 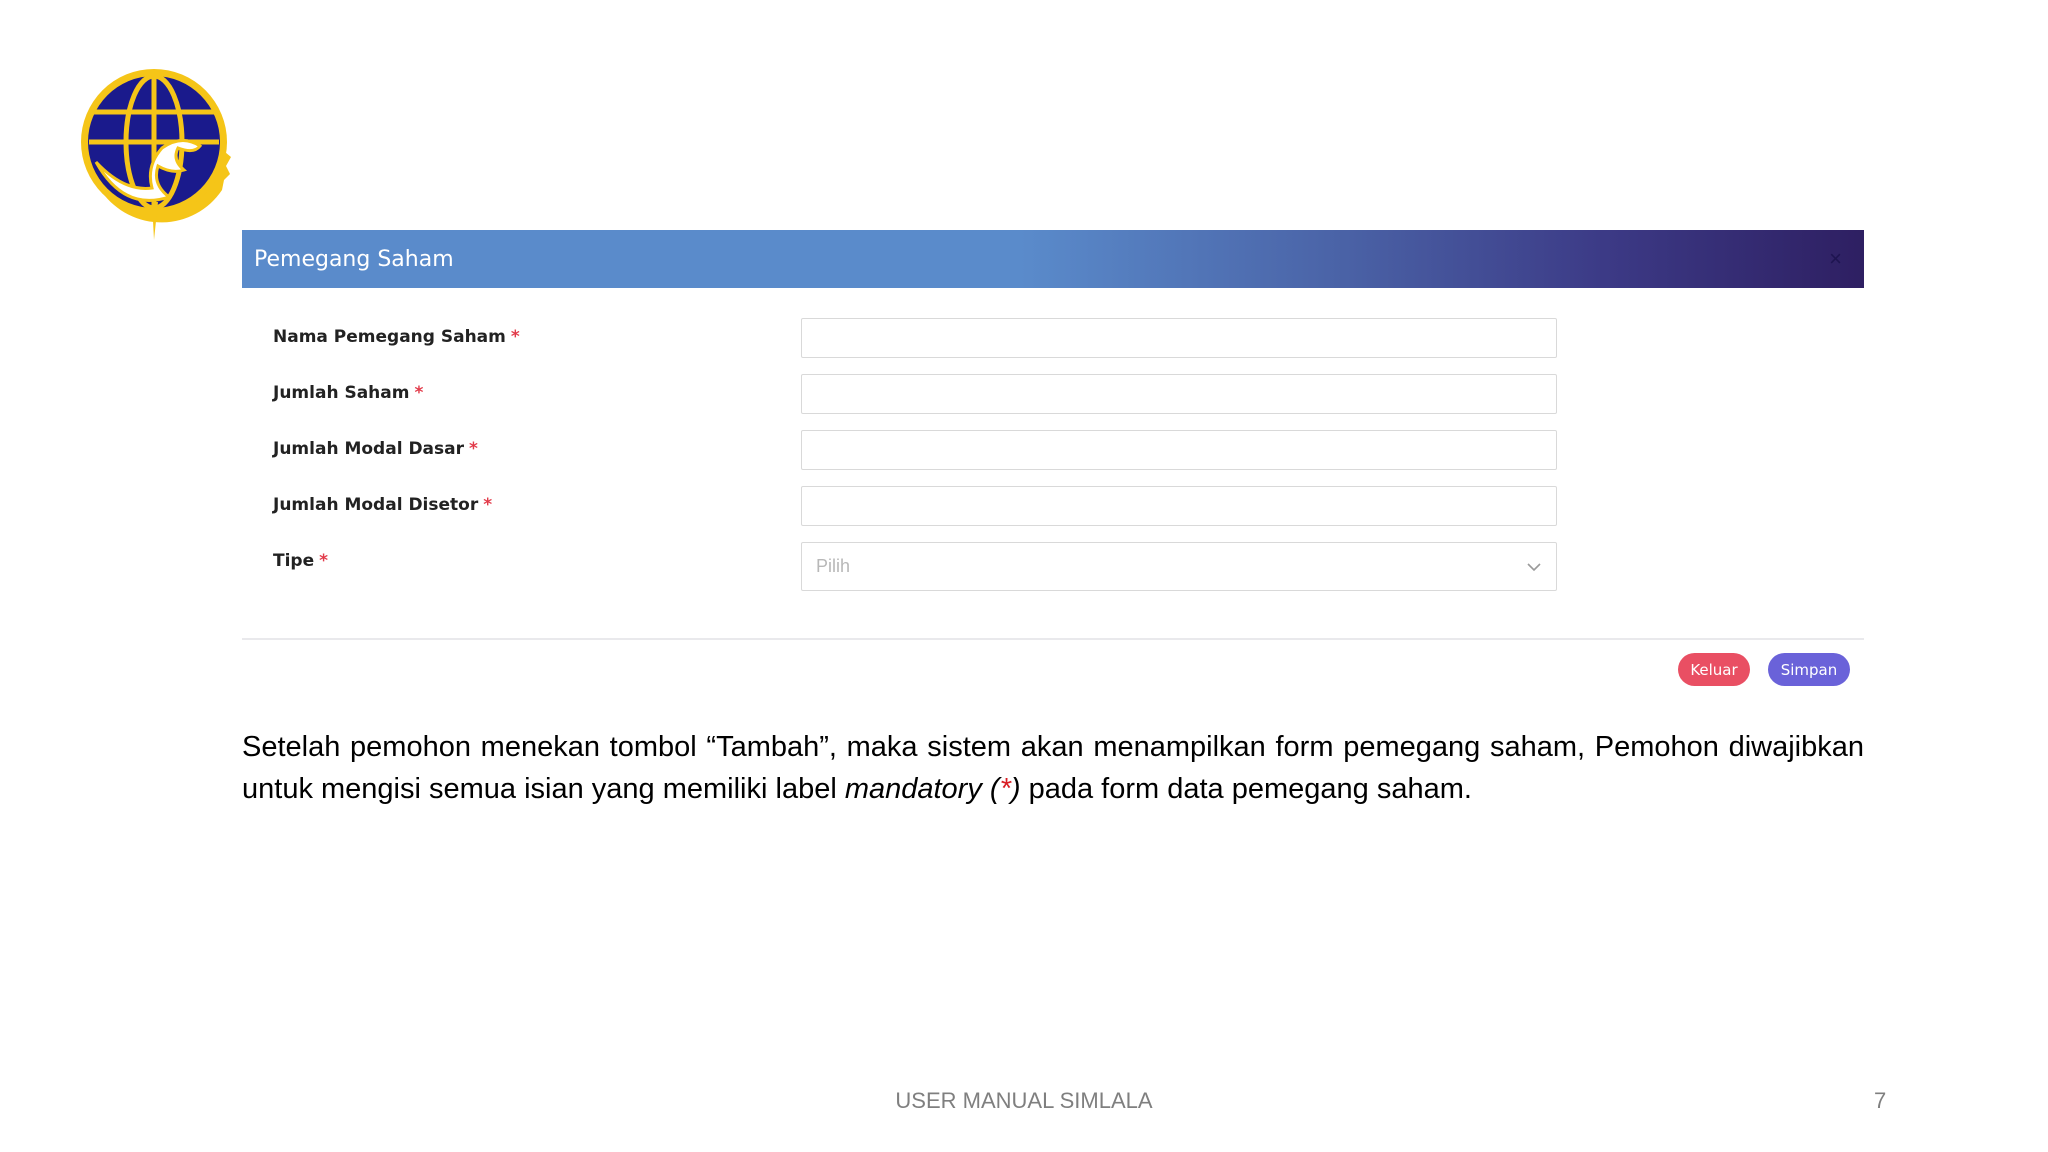 What do you see at coordinates (833, 566) in the screenshot?
I see `tipe-select-value: Pilih` at bounding box center [833, 566].